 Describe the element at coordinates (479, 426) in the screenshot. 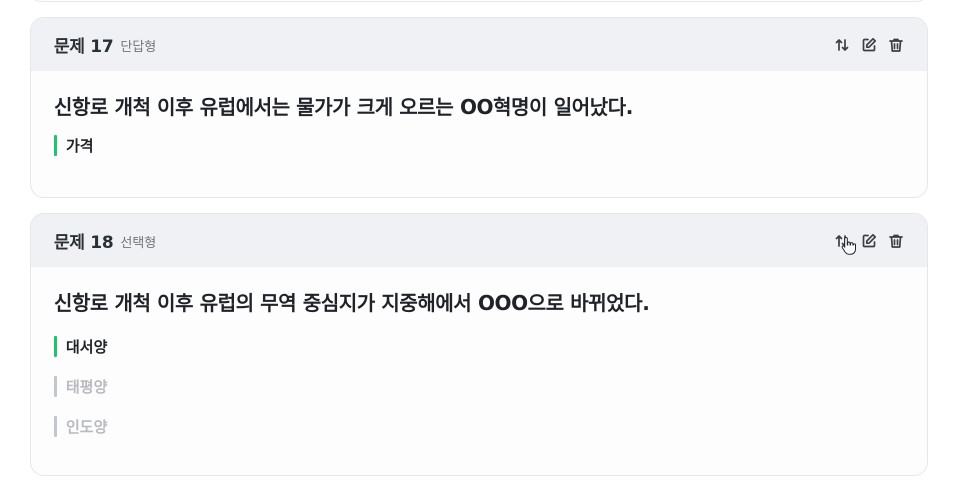

I see `answer-option: 인도양` at that location.